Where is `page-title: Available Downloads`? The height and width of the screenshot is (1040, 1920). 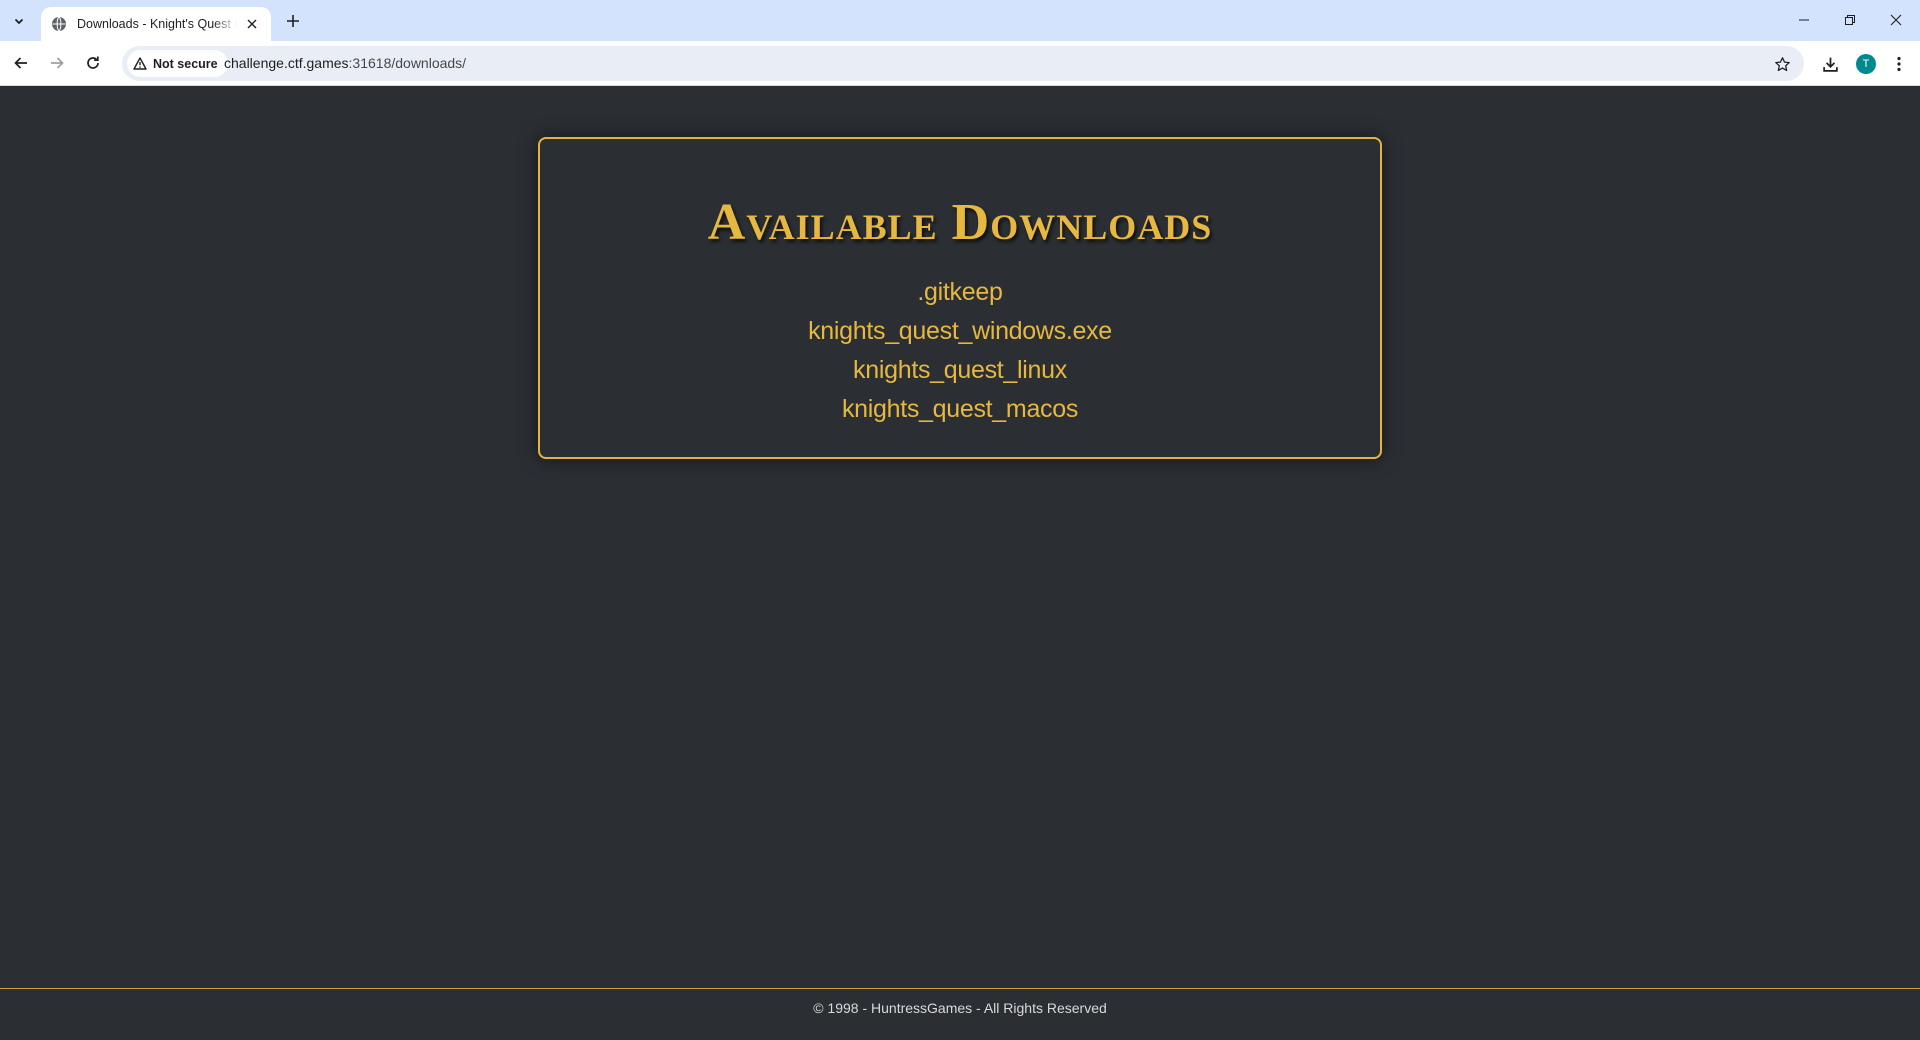 page-title: Available Downloads is located at coordinates (960, 222).